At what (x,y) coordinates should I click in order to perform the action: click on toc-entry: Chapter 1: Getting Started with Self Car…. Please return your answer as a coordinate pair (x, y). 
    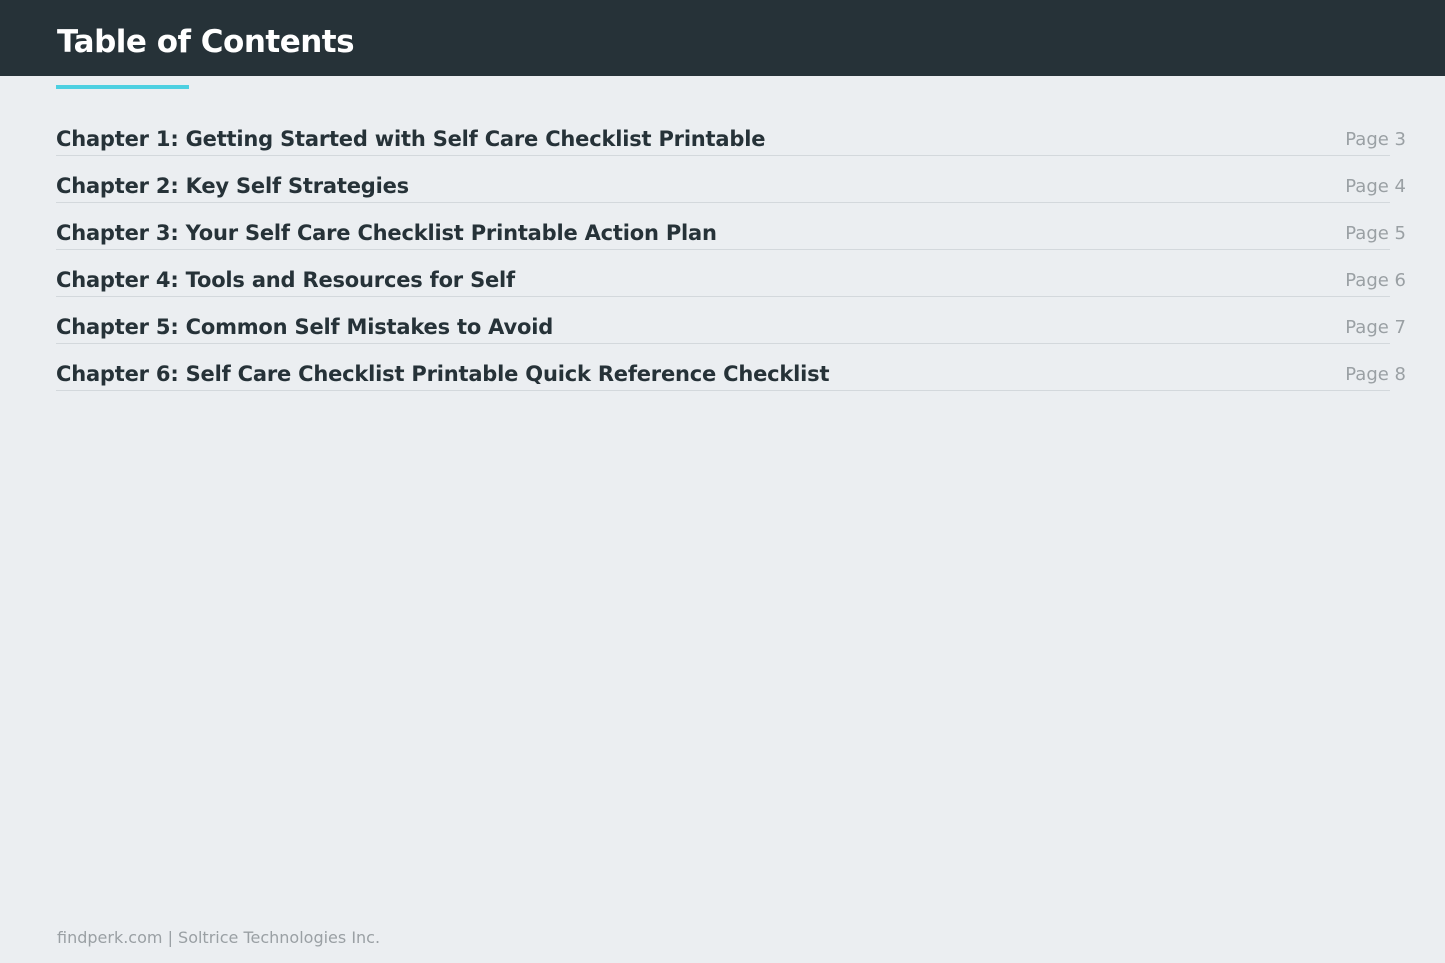
    Looking at the image, I should click on (731, 140).